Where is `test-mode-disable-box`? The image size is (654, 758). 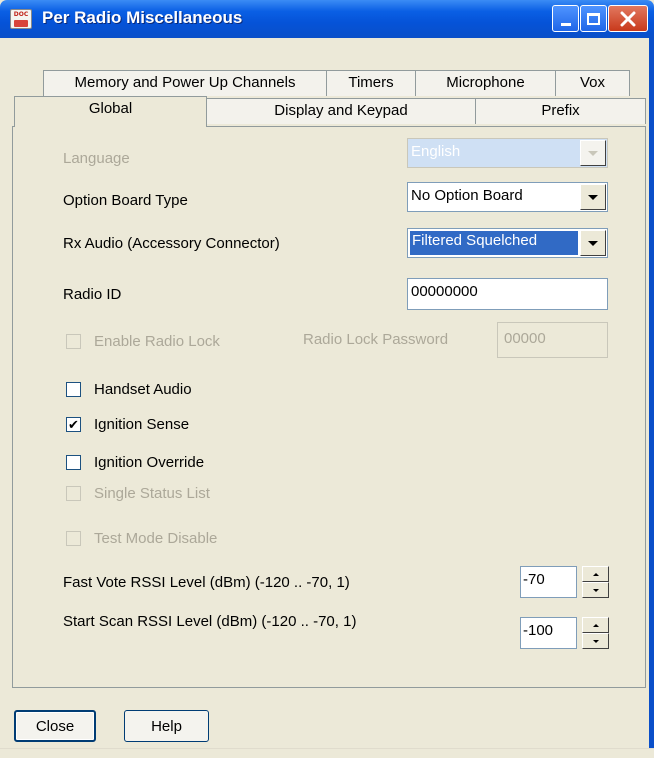
test-mode-disable-box is located at coordinates (73, 538).